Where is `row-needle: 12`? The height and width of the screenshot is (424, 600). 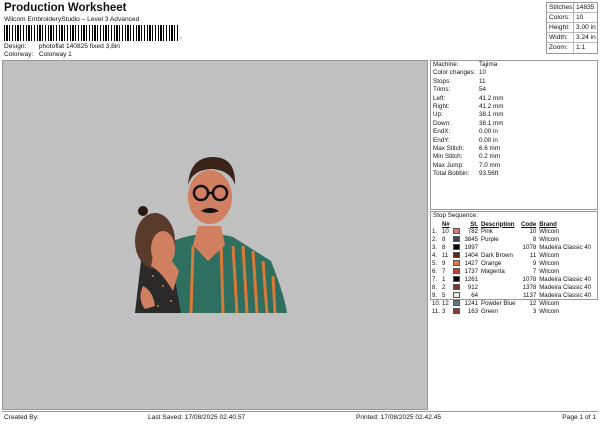 row-needle: 12 is located at coordinates (445, 303).